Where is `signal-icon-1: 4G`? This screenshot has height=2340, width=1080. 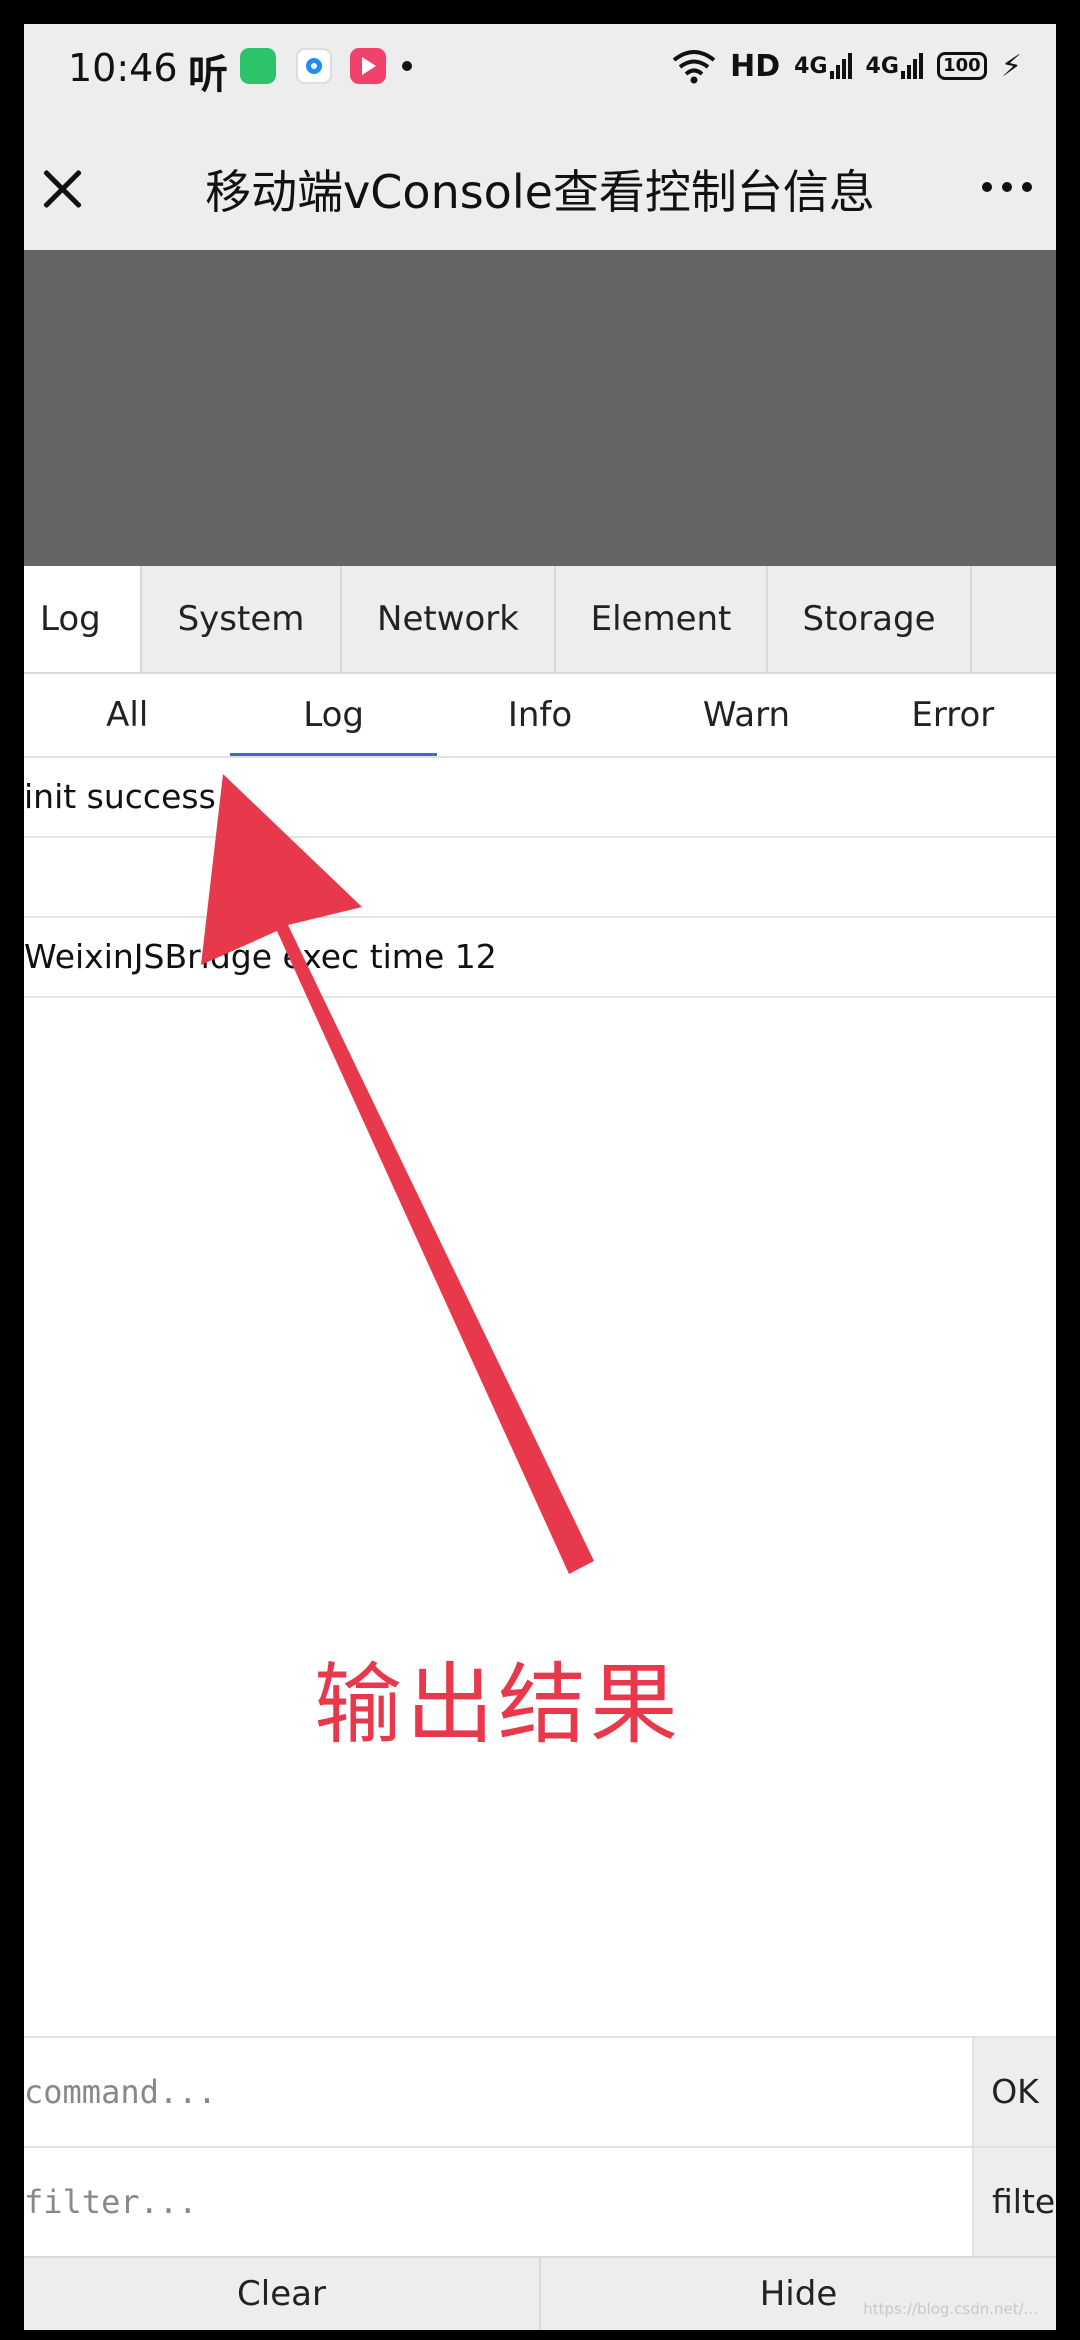
signal-icon-1: 4G is located at coordinates (823, 66).